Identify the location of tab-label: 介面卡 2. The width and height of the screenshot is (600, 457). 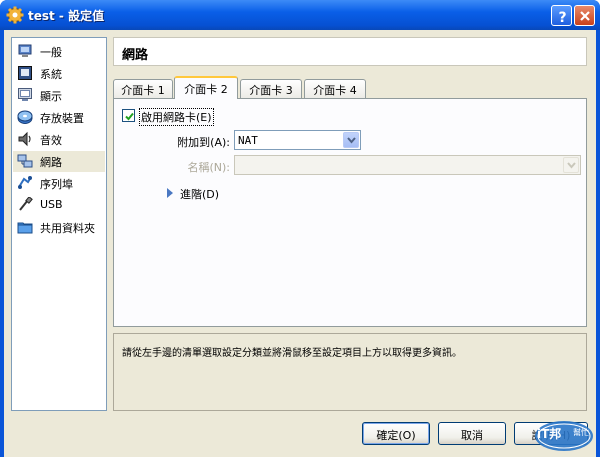
(206, 89).